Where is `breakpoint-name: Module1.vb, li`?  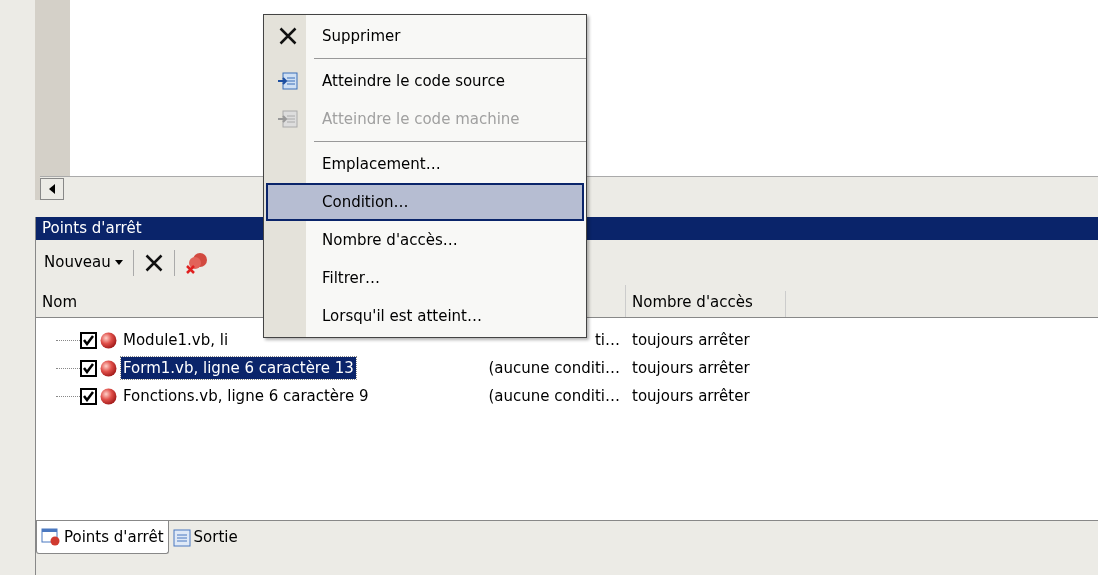 breakpoint-name: Module1.vb, li is located at coordinates (176, 340).